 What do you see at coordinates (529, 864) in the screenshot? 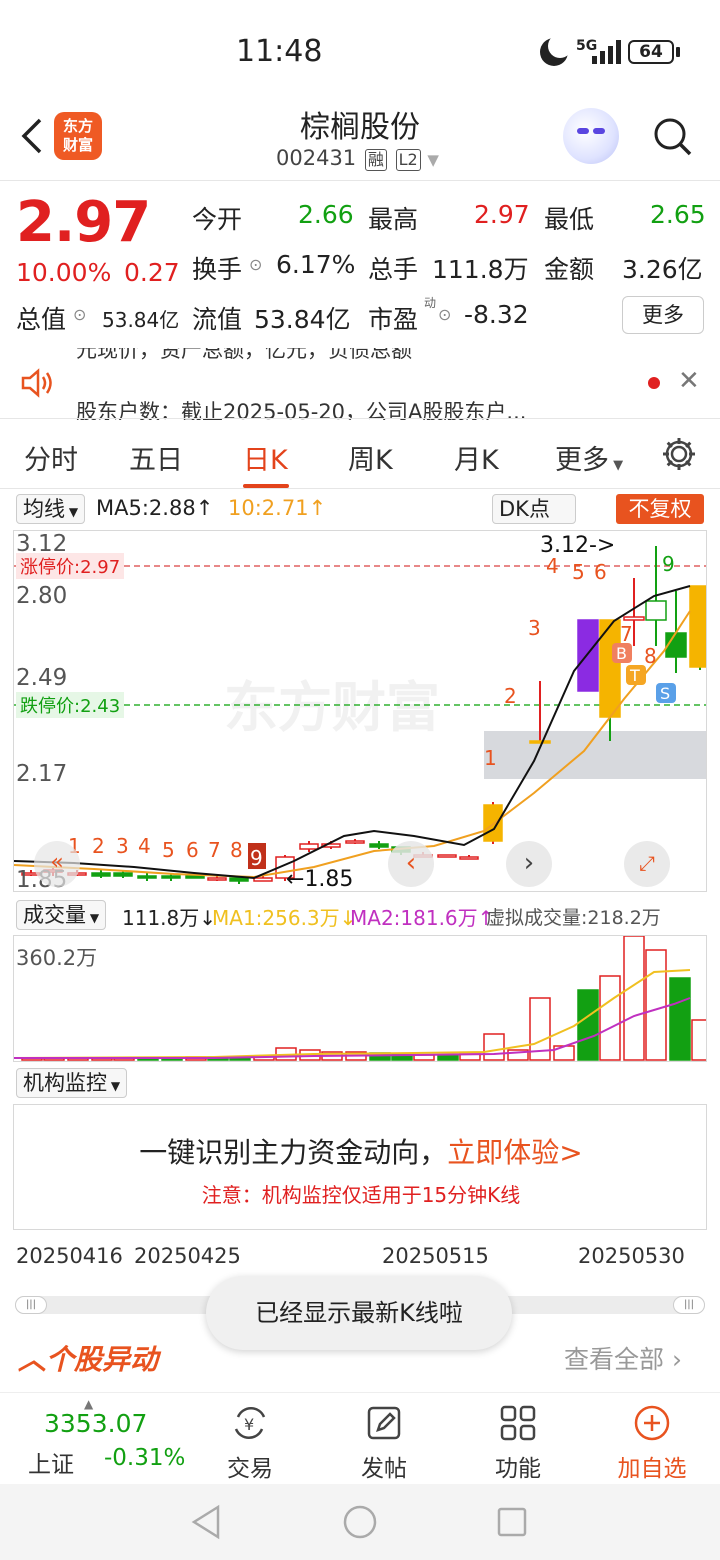
I see `scroll-right-button: ›` at bounding box center [529, 864].